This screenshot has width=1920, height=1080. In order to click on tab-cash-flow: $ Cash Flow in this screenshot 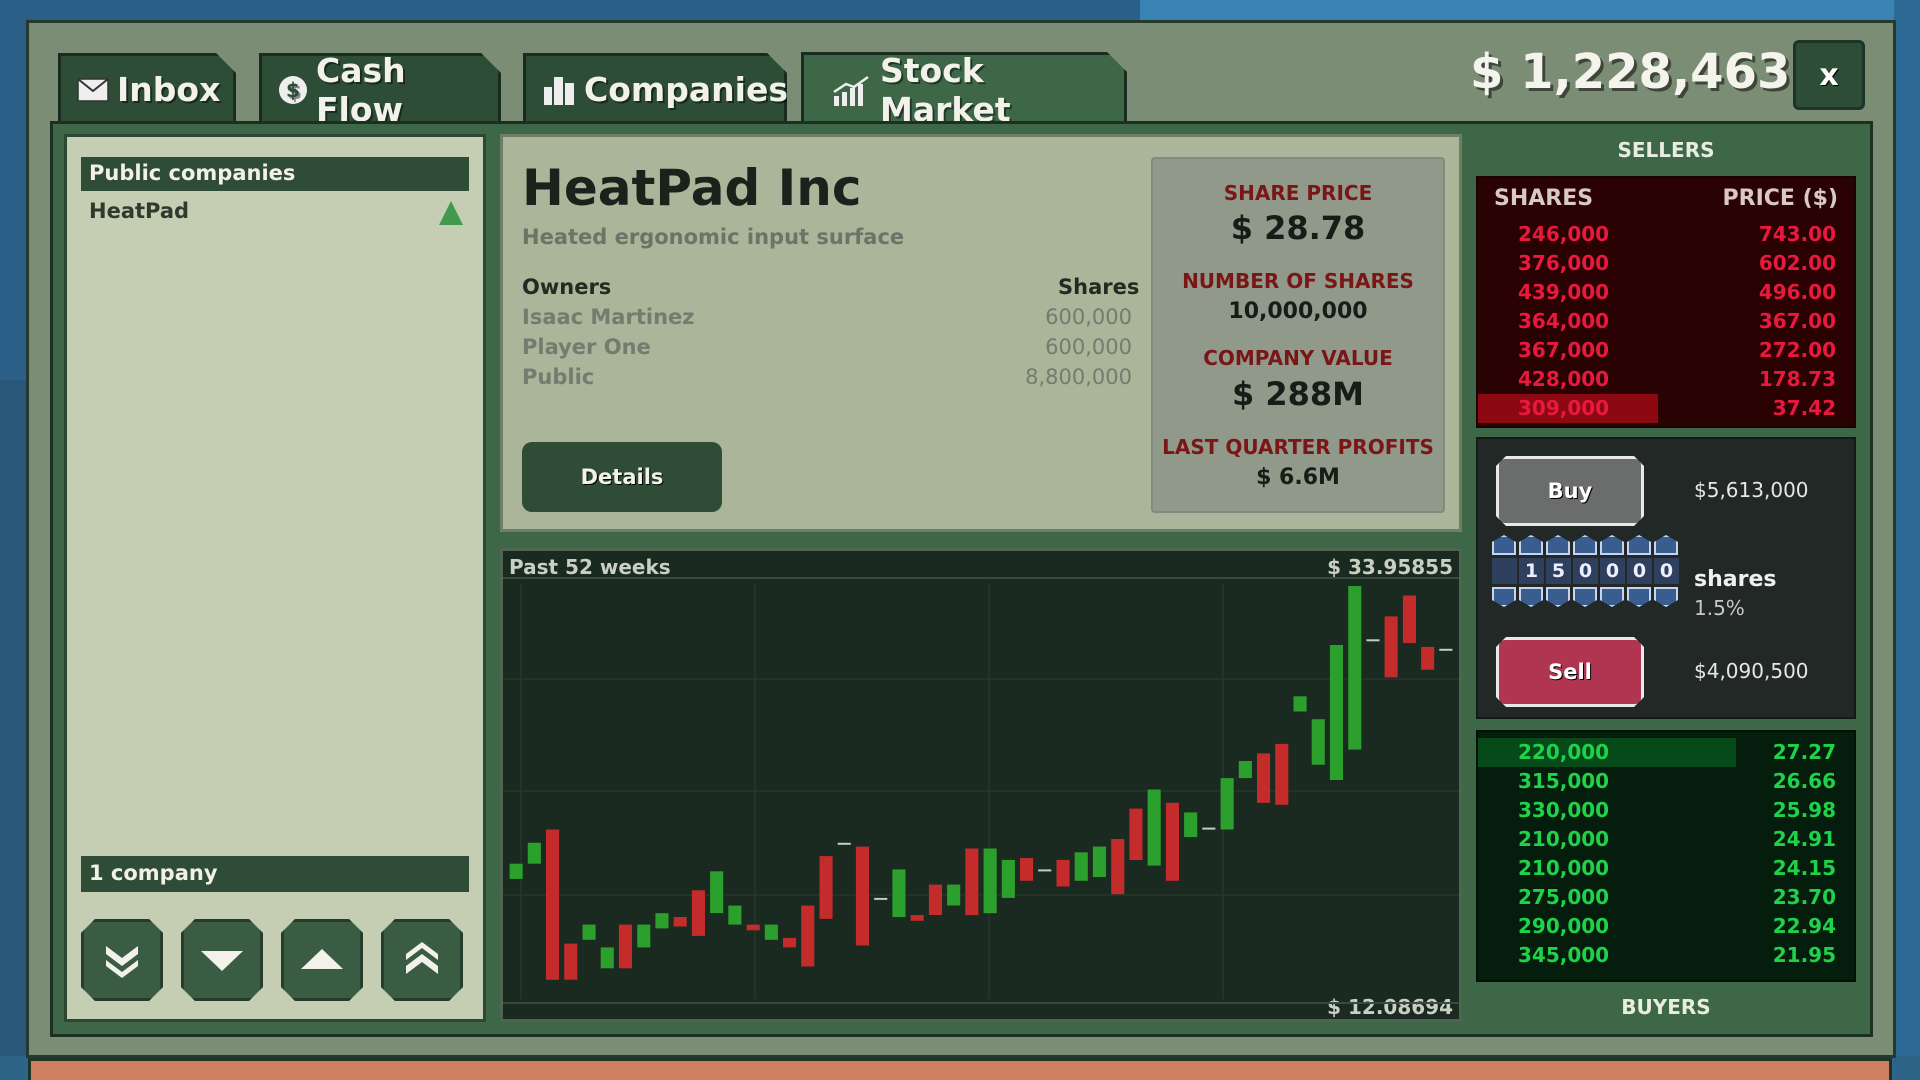, I will do `click(380, 88)`.